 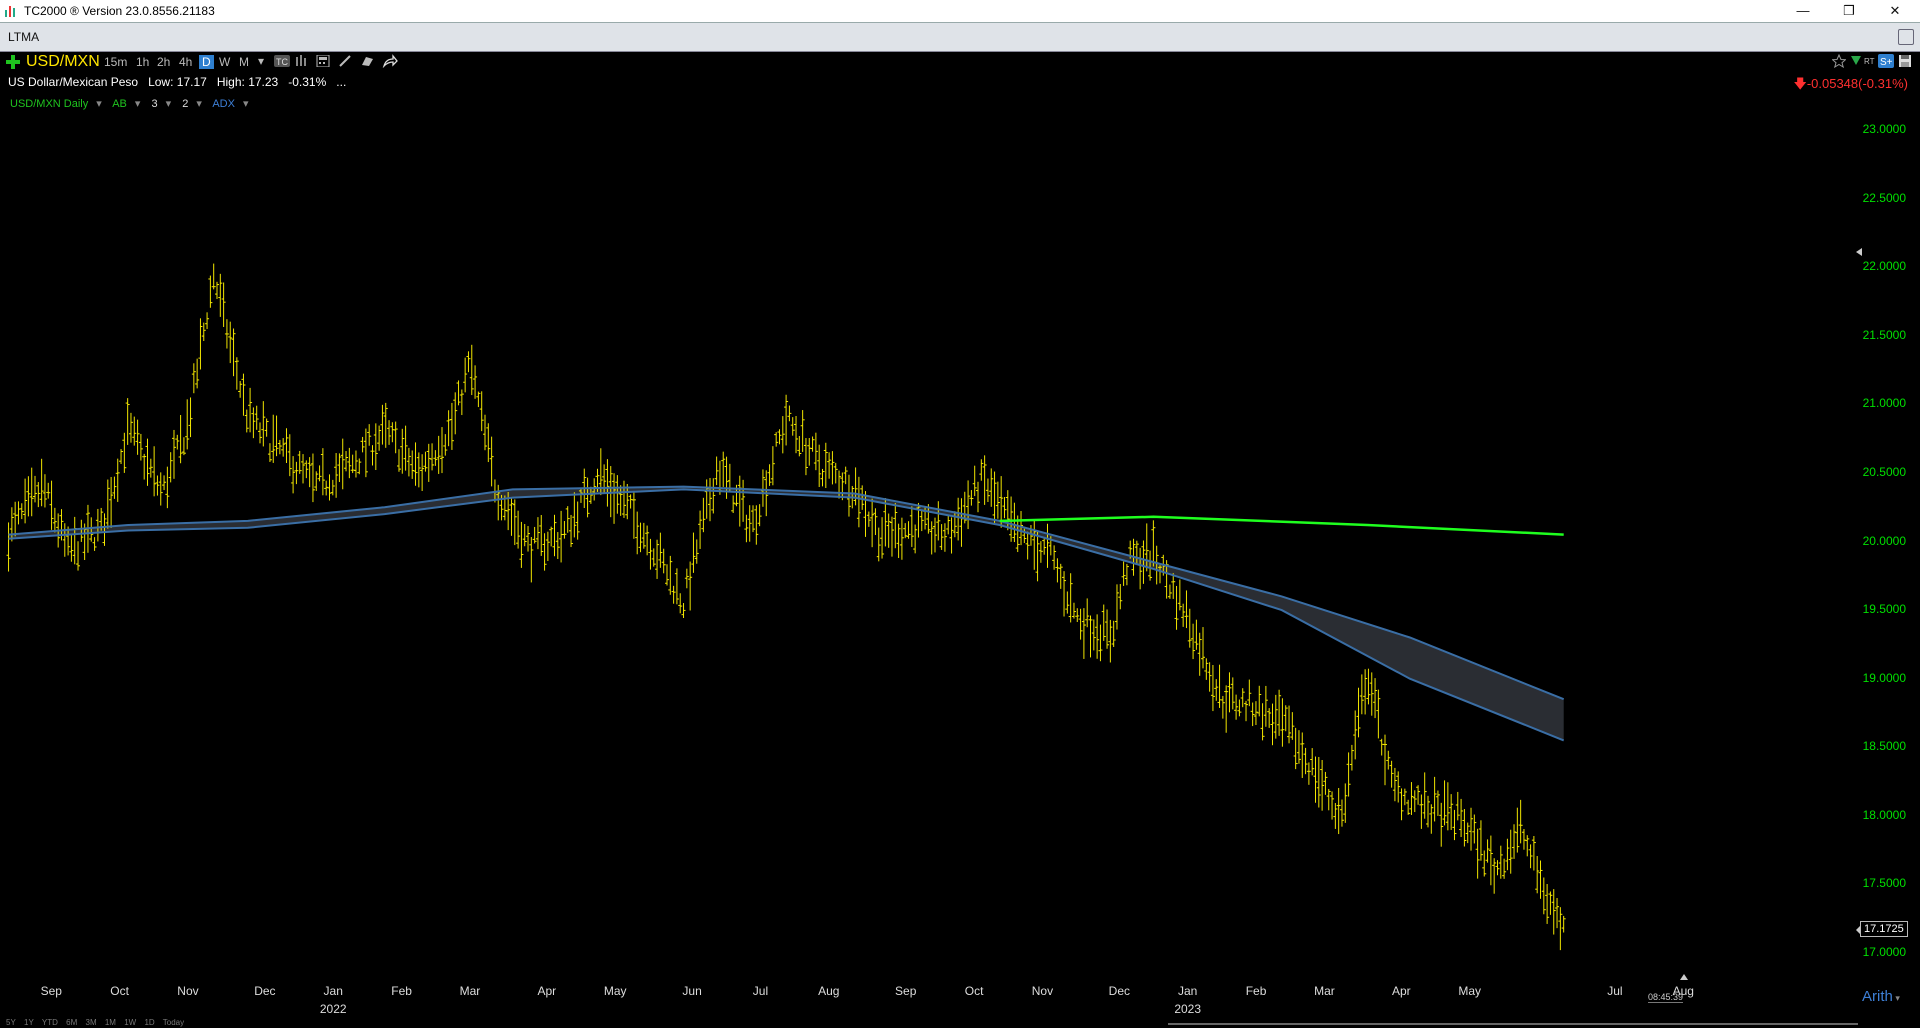 What do you see at coordinates (960, 62) in the screenshot?
I see `chart-toolbar: USD/MXN 15m 1h 2h 4h D W M ▾ TC RT S+` at bounding box center [960, 62].